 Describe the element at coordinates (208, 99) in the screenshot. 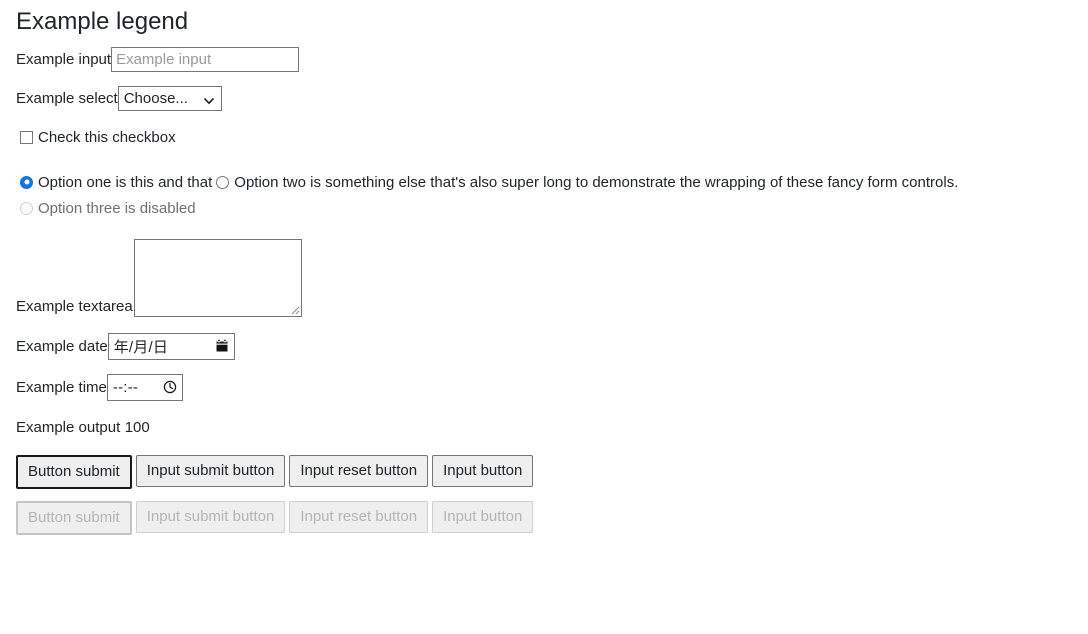

I see `chevron-down-icon` at that location.